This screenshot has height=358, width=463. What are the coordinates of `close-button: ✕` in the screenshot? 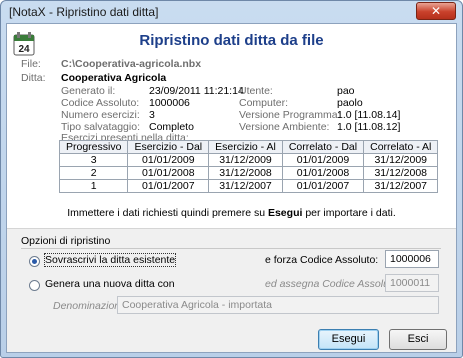 It's located at (436, 11).